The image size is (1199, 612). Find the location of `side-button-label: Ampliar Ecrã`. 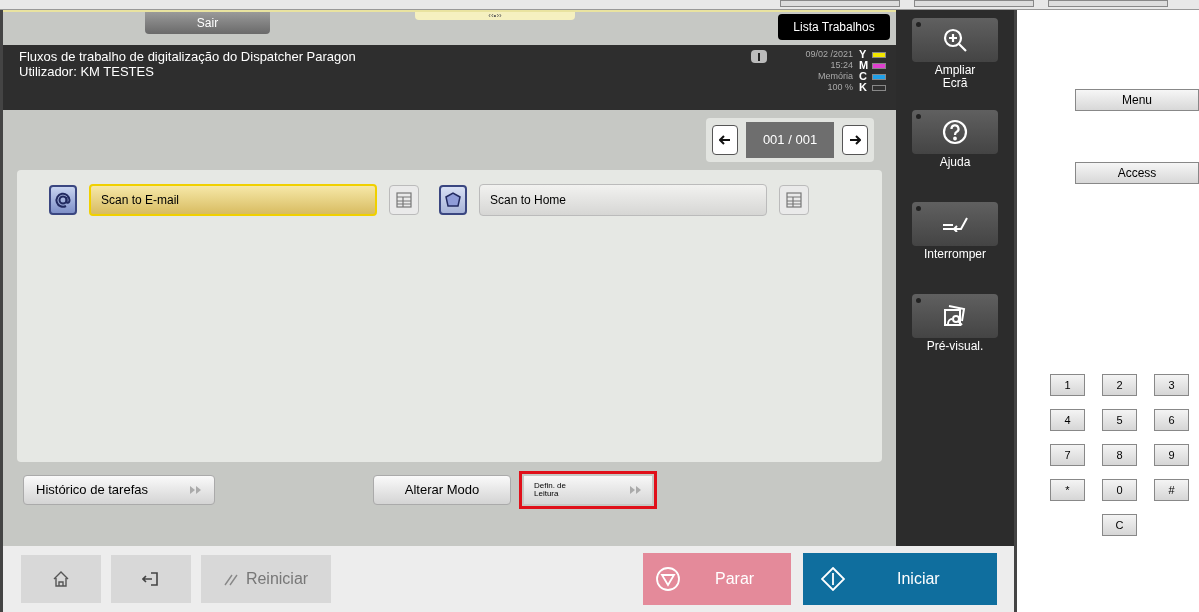

side-button-label: Ampliar Ecrã is located at coordinates (955, 77).